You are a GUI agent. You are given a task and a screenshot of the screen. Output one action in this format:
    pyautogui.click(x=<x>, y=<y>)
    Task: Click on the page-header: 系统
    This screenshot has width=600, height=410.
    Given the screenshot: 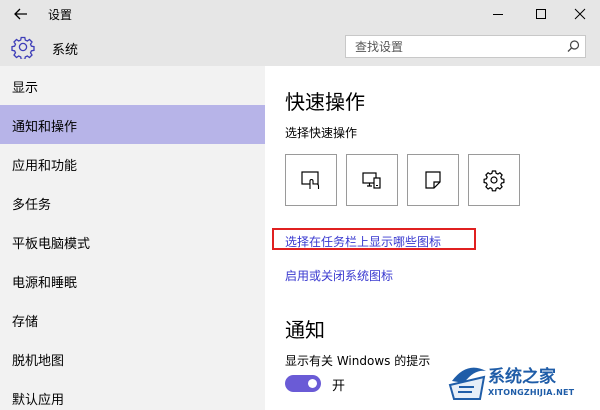 What is the action you would take?
    pyautogui.click(x=300, y=47)
    